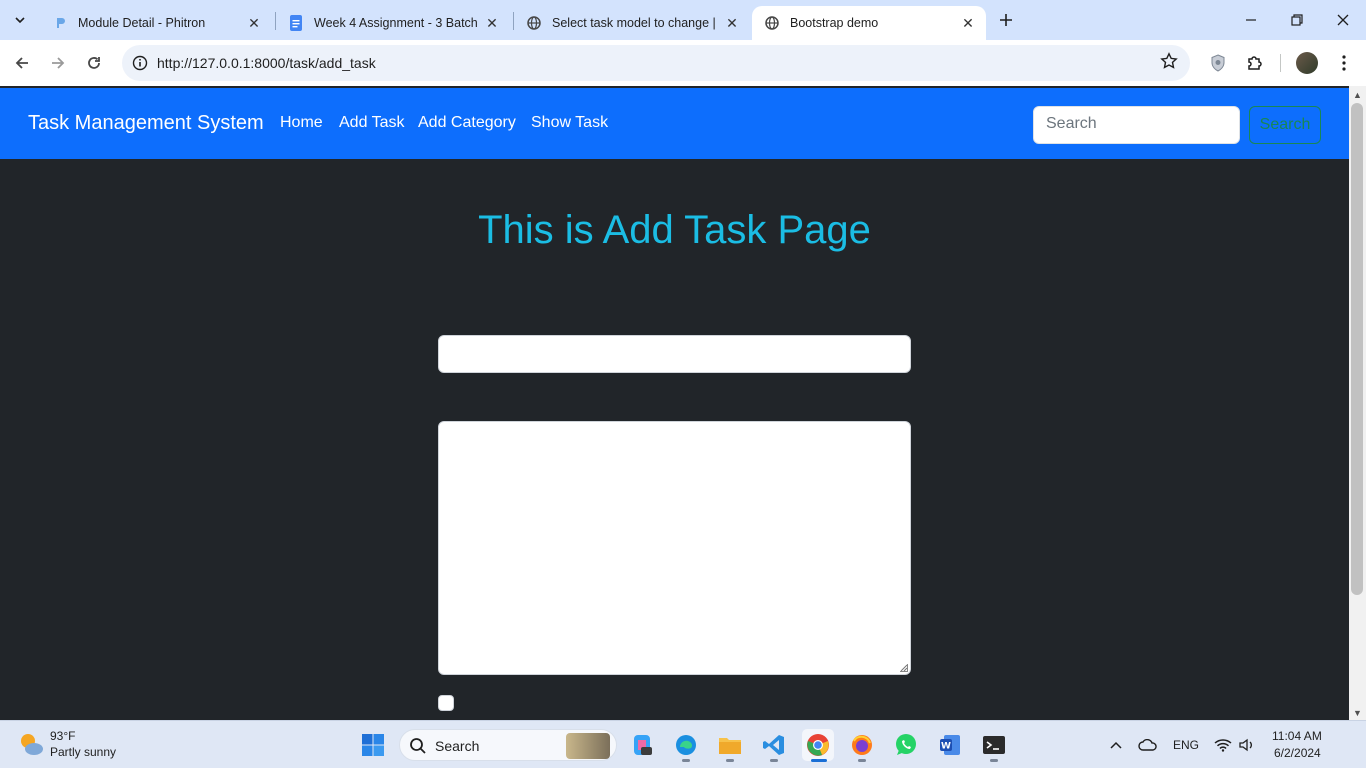 The height and width of the screenshot is (768, 1366). What do you see at coordinates (1169, 63) in the screenshot?
I see `bookmark-star-icon` at bounding box center [1169, 63].